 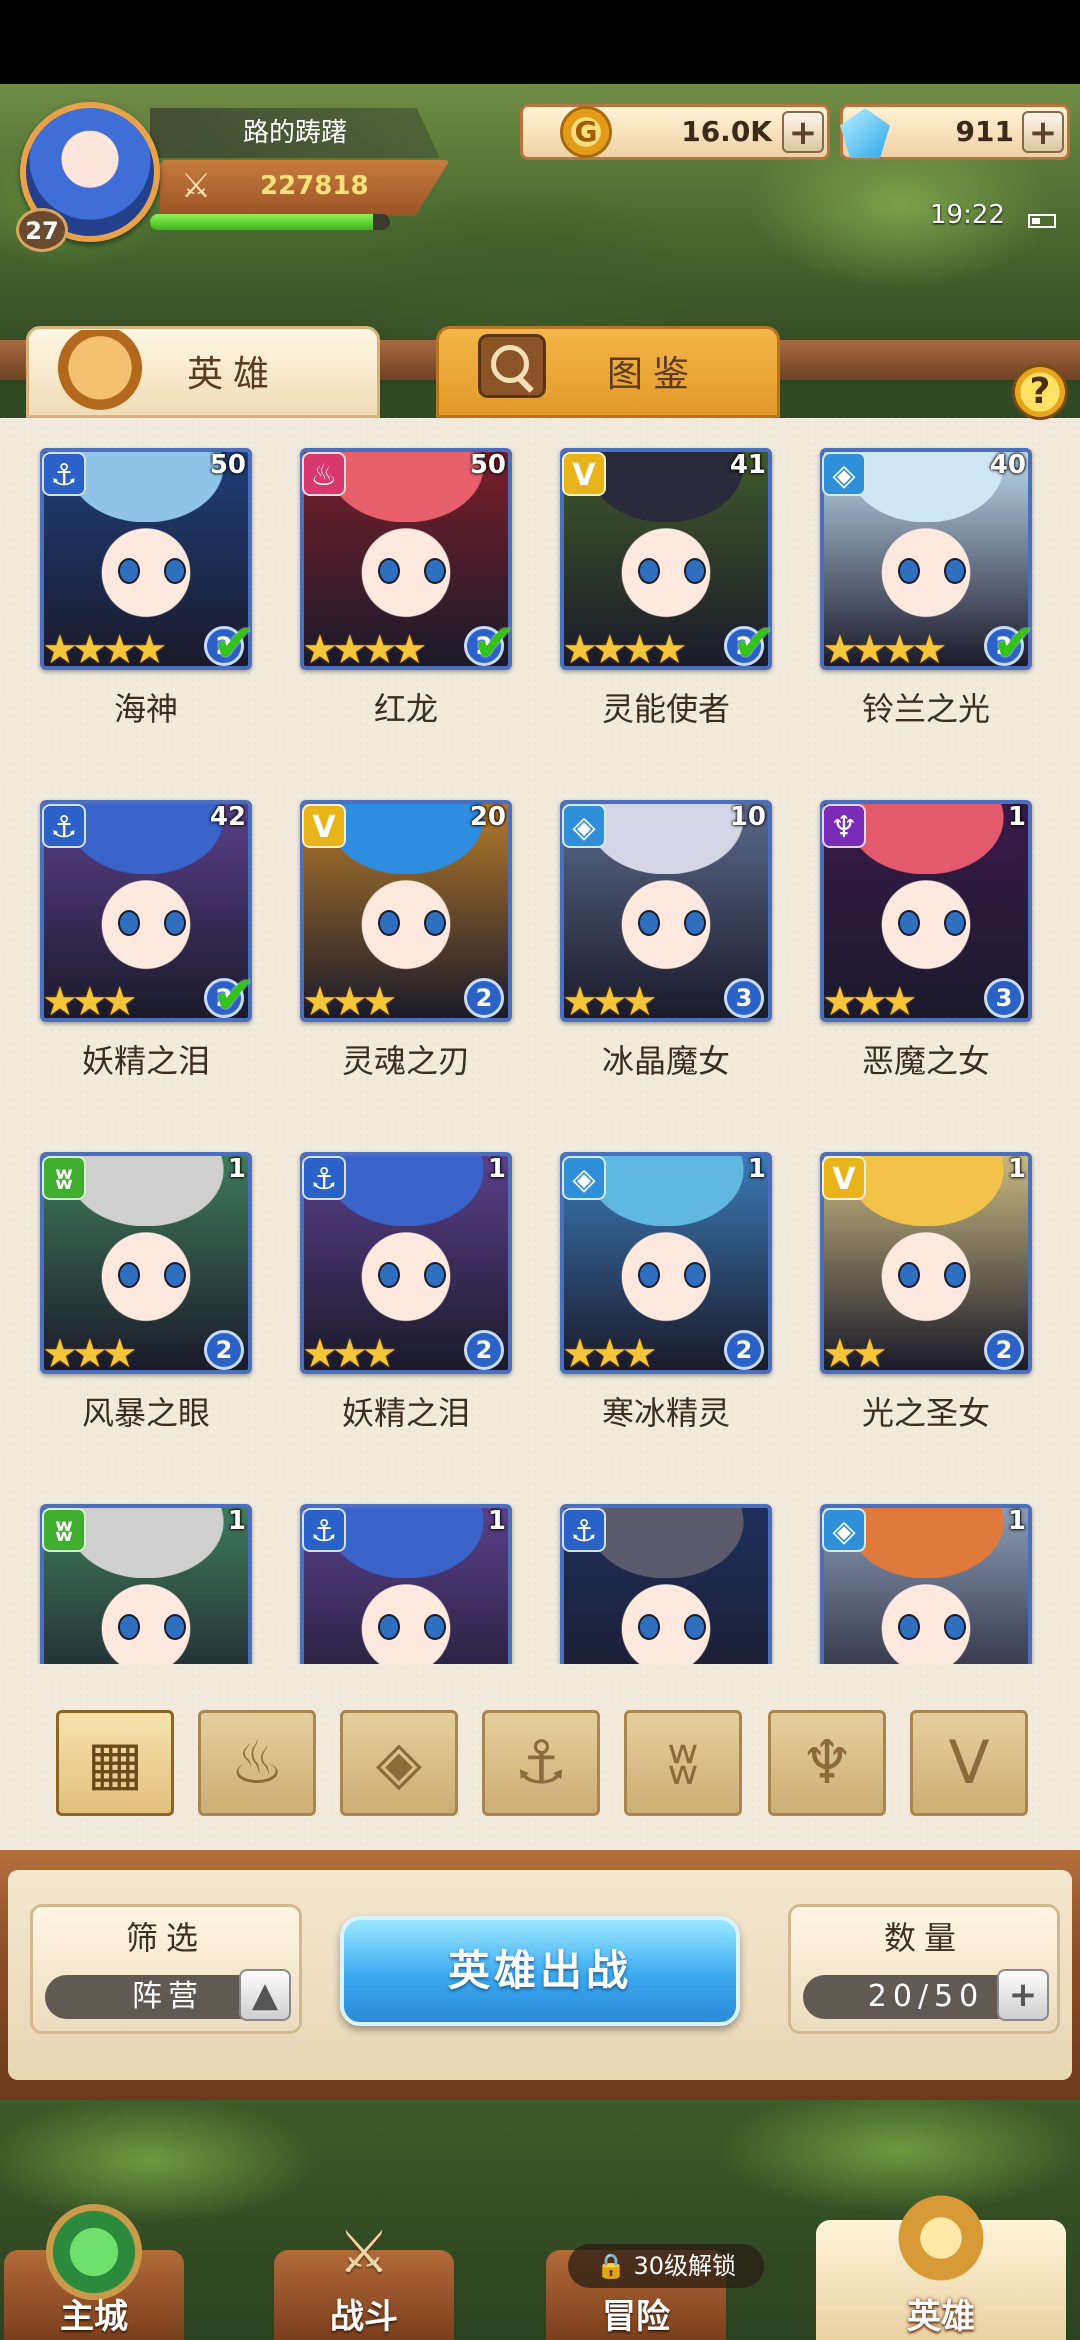 What do you see at coordinates (324, 474) in the screenshot?
I see `flame-faction-icon: ♨` at bounding box center [324, 474].